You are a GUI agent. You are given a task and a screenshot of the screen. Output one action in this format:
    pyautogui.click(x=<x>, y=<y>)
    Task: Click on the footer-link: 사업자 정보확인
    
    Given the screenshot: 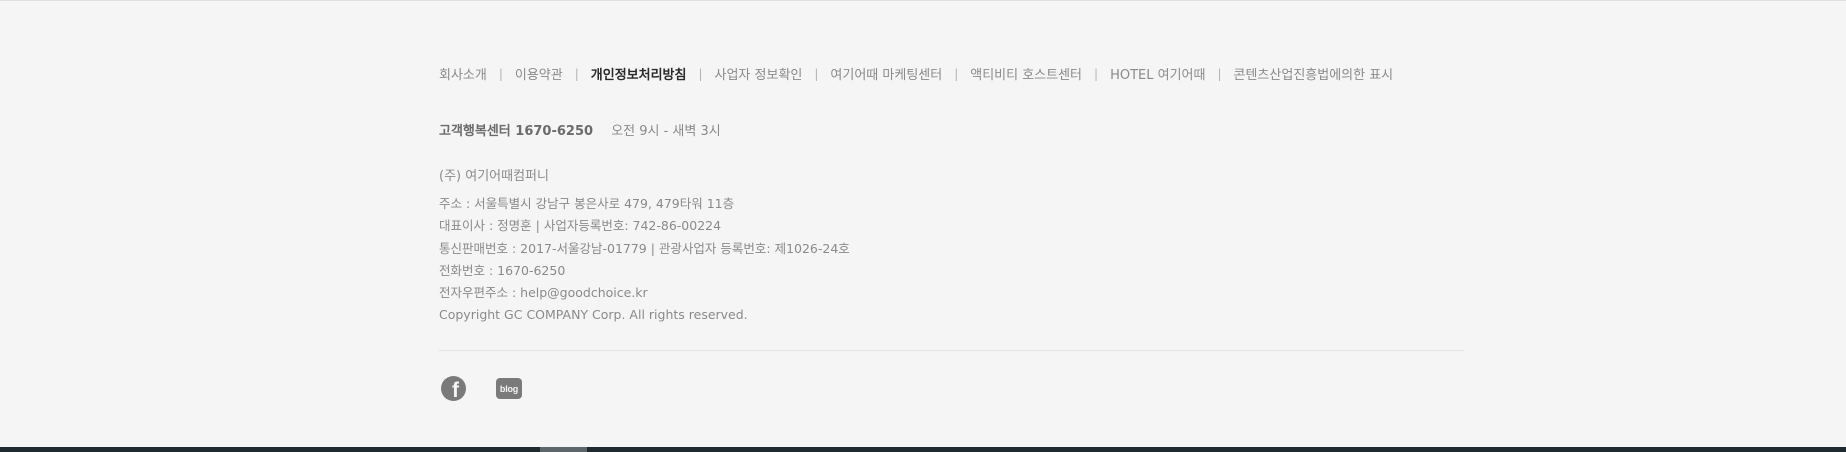 What is the action you would take?
    pyautogui.click(x=759, y=73)
    